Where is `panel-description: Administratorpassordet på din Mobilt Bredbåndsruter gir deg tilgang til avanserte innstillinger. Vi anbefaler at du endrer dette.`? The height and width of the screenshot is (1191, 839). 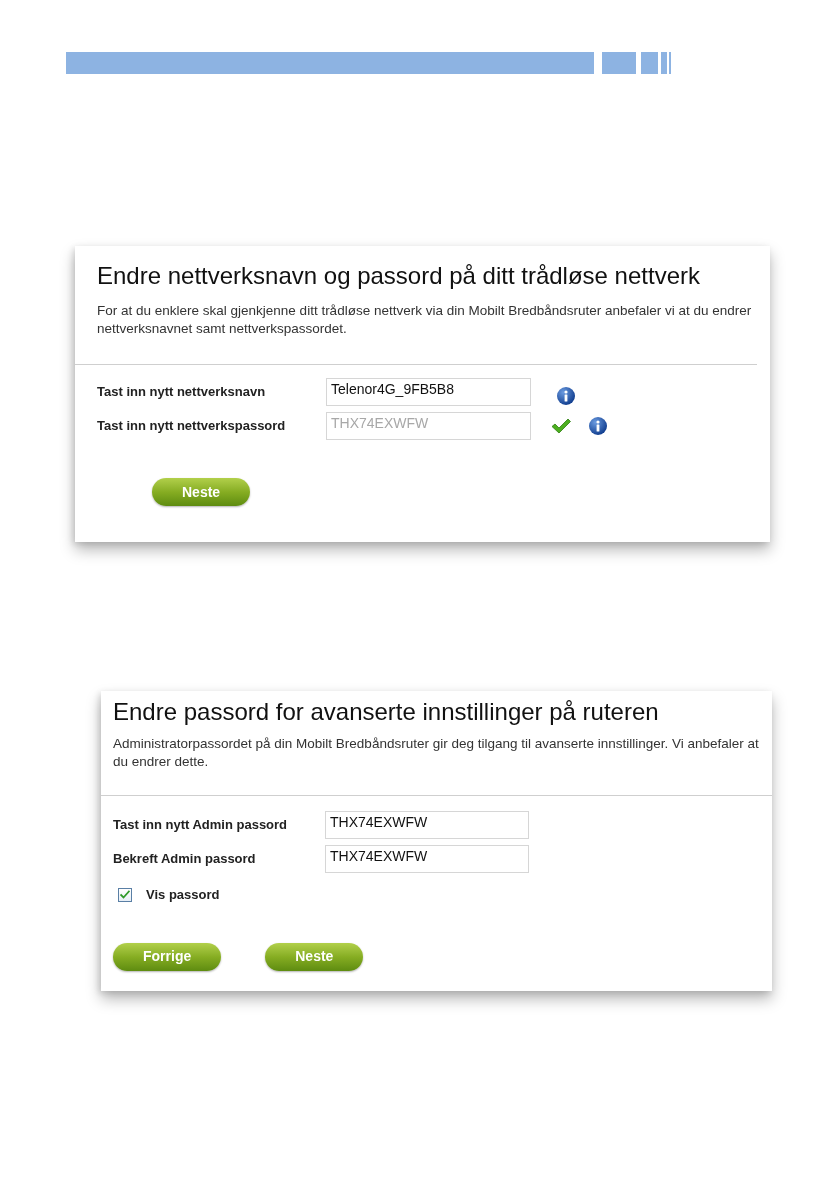 panel-description: Administratorpassordet på din Mobilt Bredbåndsruter gir deg tilgang til avanserte innstillinger. Vi anbefaler at du endrer dette. is located at coordinates (436, 753).